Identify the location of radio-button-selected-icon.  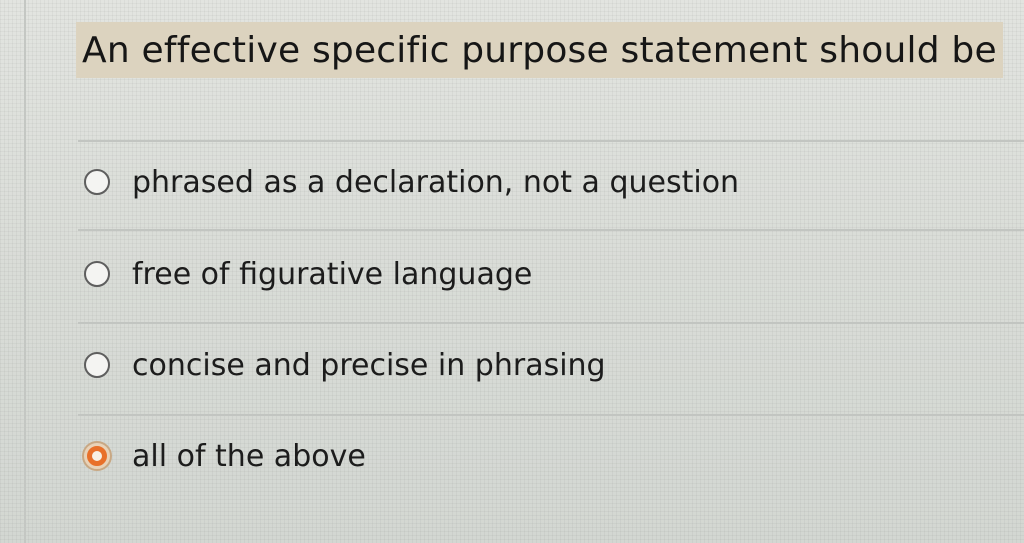
(97, 456).